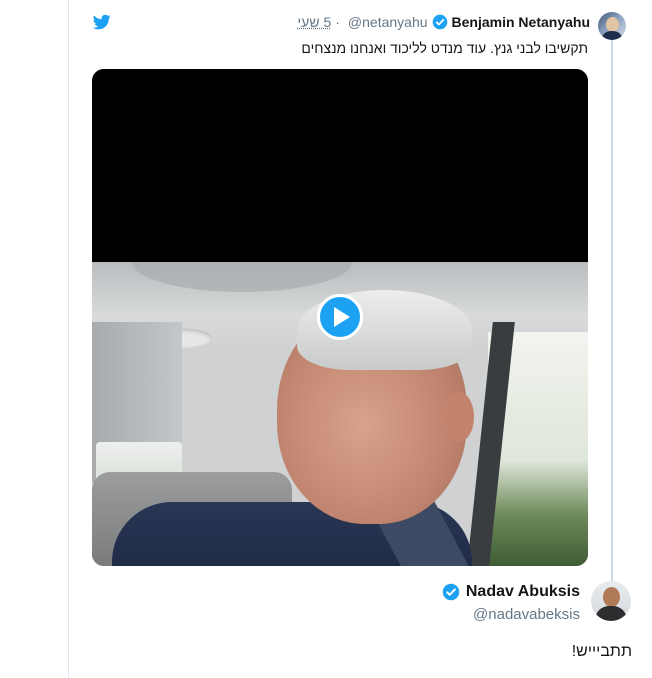  Describe the element at coordinates (315, 22) in the screenshot. I see `tweet-timestamp: 5 שעי` at that location.